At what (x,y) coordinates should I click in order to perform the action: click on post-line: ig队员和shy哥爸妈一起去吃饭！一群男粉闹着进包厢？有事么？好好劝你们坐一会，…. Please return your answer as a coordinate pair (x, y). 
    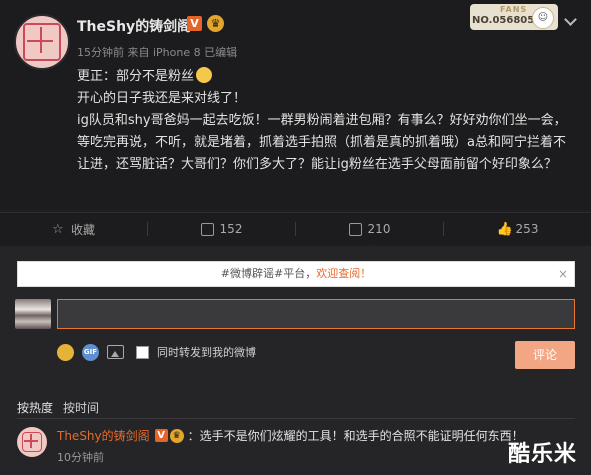
    Looking at the image, I should click on (322, 142).